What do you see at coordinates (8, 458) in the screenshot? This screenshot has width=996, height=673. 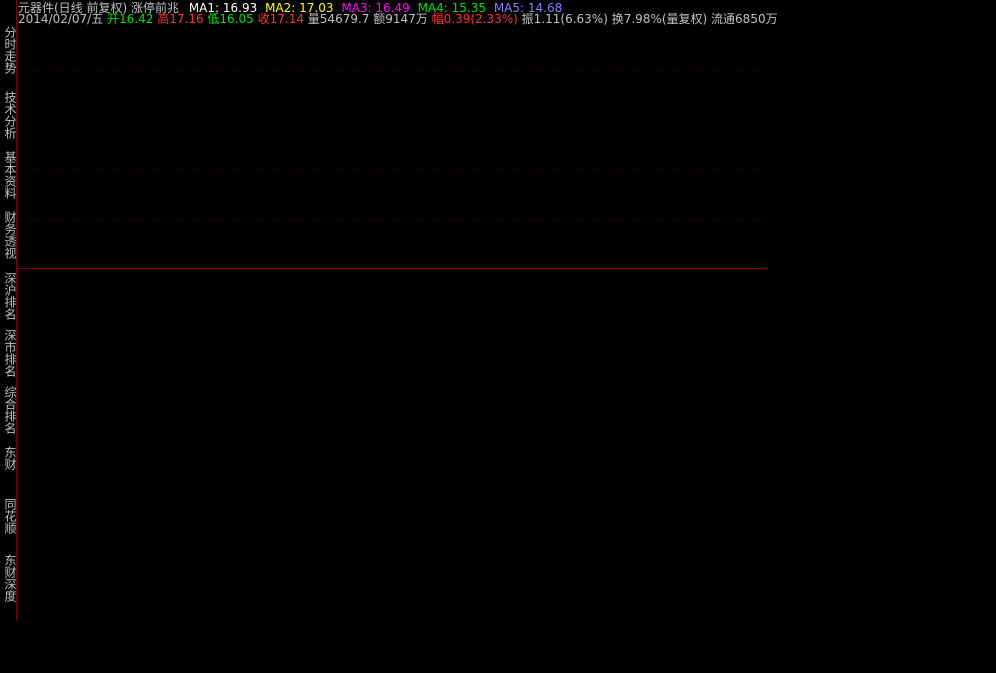 I see `tab-dongcai: 东财` at bounding box center [8, 458].